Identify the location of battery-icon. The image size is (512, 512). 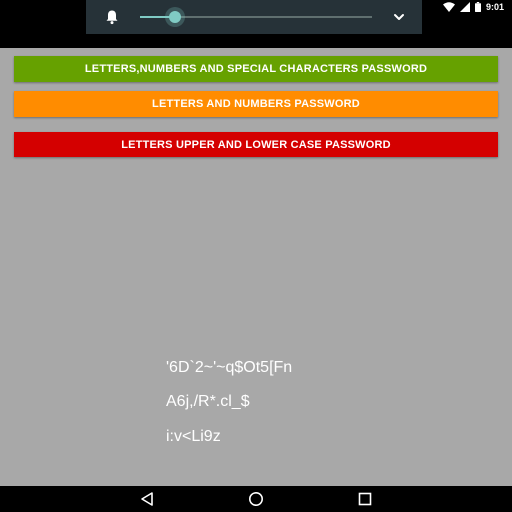
(477, 7).